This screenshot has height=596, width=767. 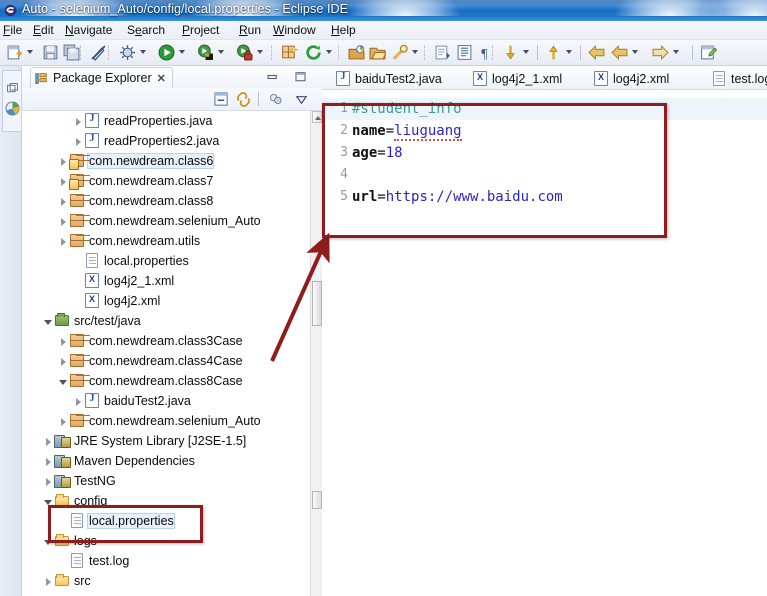 I want to click on tree-item: logs, so click(x=166, y=541).